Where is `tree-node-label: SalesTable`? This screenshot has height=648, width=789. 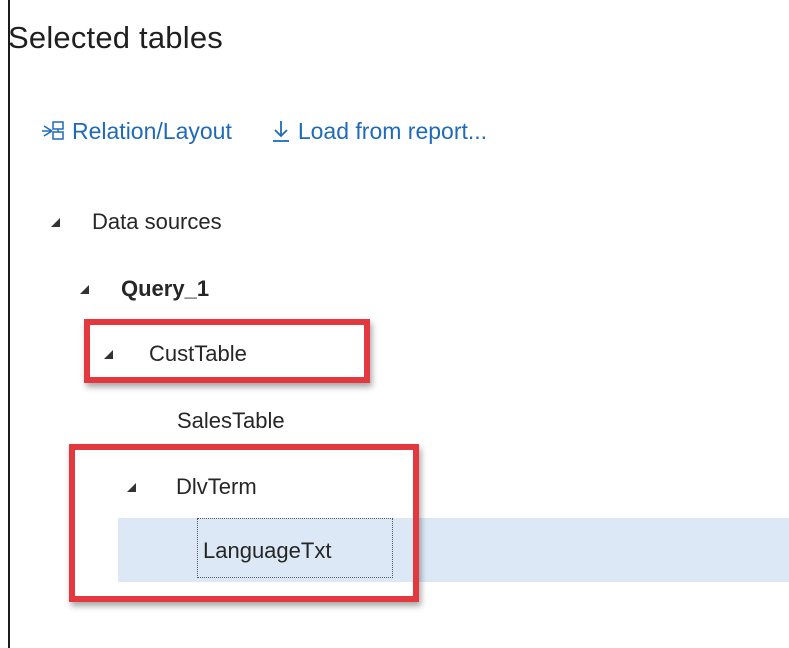
tree-node-label: SalesTable is located at coordinates (231, 420).